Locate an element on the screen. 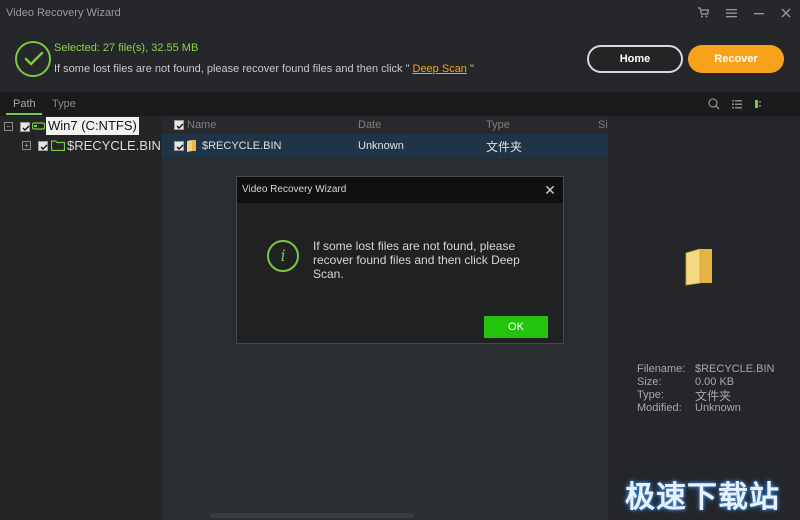 This screenshot has width=800, height=520. horizontal-scrollbar is located at coordinates (312, 515).